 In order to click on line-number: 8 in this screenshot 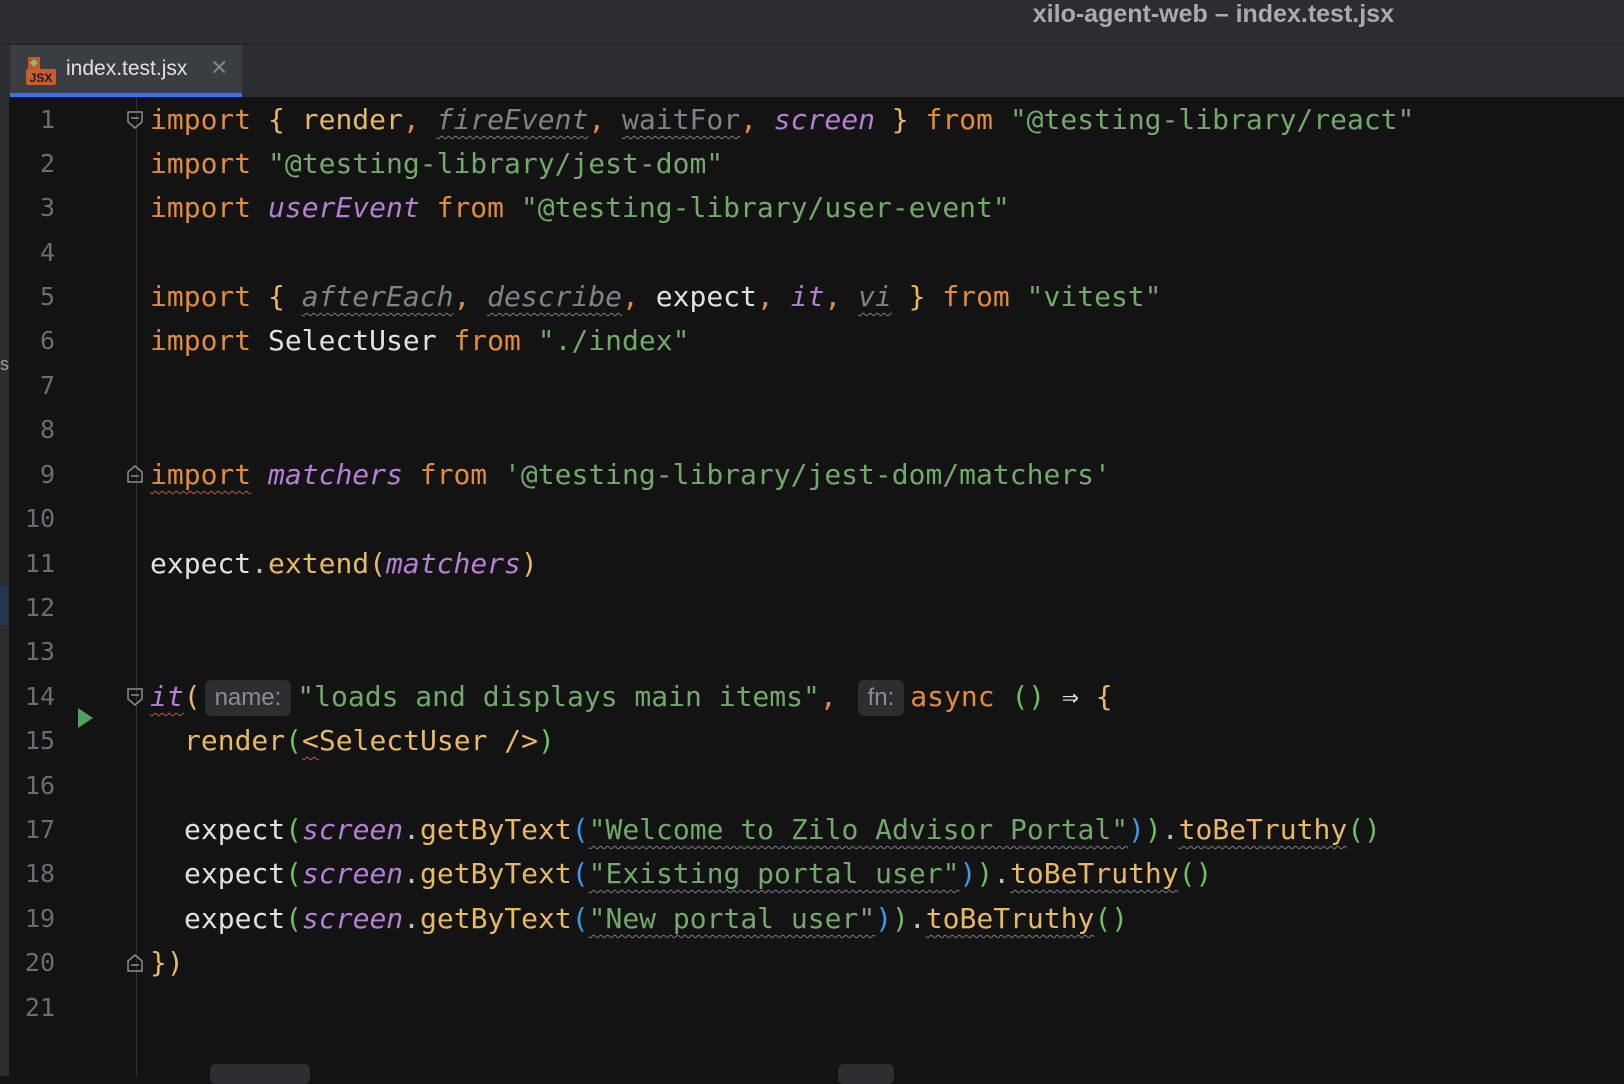, I will do `click(47, 429)`.